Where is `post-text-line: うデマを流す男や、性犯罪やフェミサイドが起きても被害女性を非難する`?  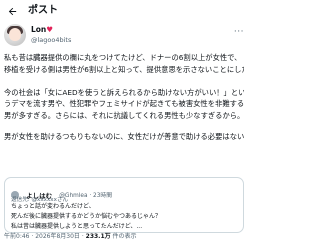
post-text-line: うデマを流す男や、性犯罪やフェミサイドが起きても被害女性を非難する is located at coordinates (124, 103).